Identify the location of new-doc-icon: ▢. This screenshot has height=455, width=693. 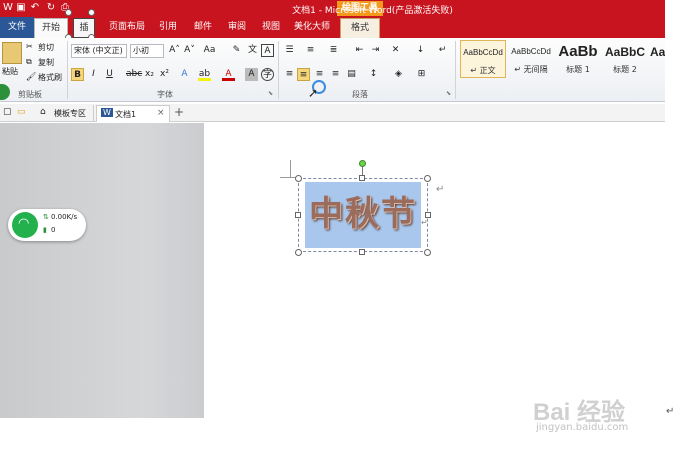
(7, 112).